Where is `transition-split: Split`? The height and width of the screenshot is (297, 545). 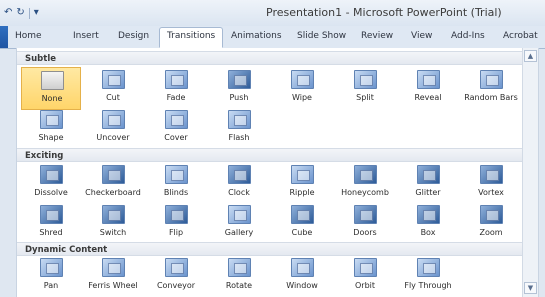
transition-split: Split is located at coordinates (365, 88).